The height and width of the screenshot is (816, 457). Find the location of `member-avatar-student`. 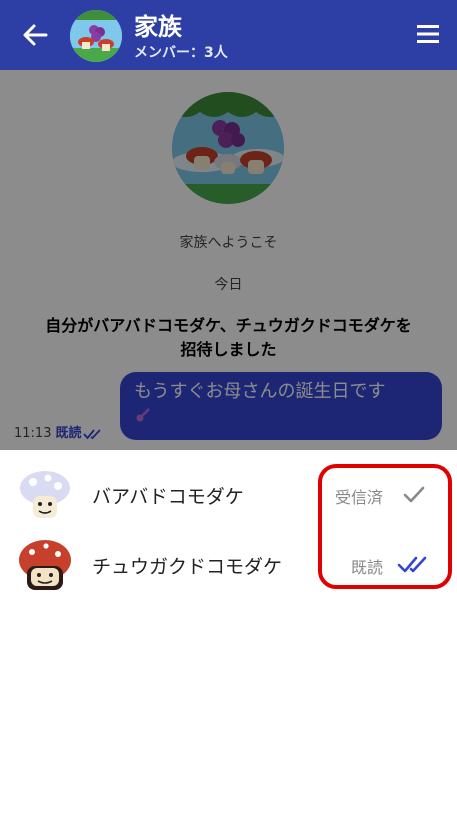

member-avatar-student is located at coordinates (45, 565).